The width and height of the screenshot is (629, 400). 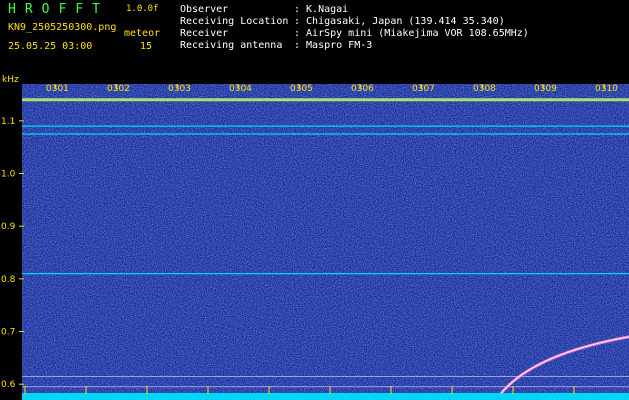 What do you see at coordinates (325, 396) in the screenshot?
I see `noise-floor-band` at bounding box center [325, 396].